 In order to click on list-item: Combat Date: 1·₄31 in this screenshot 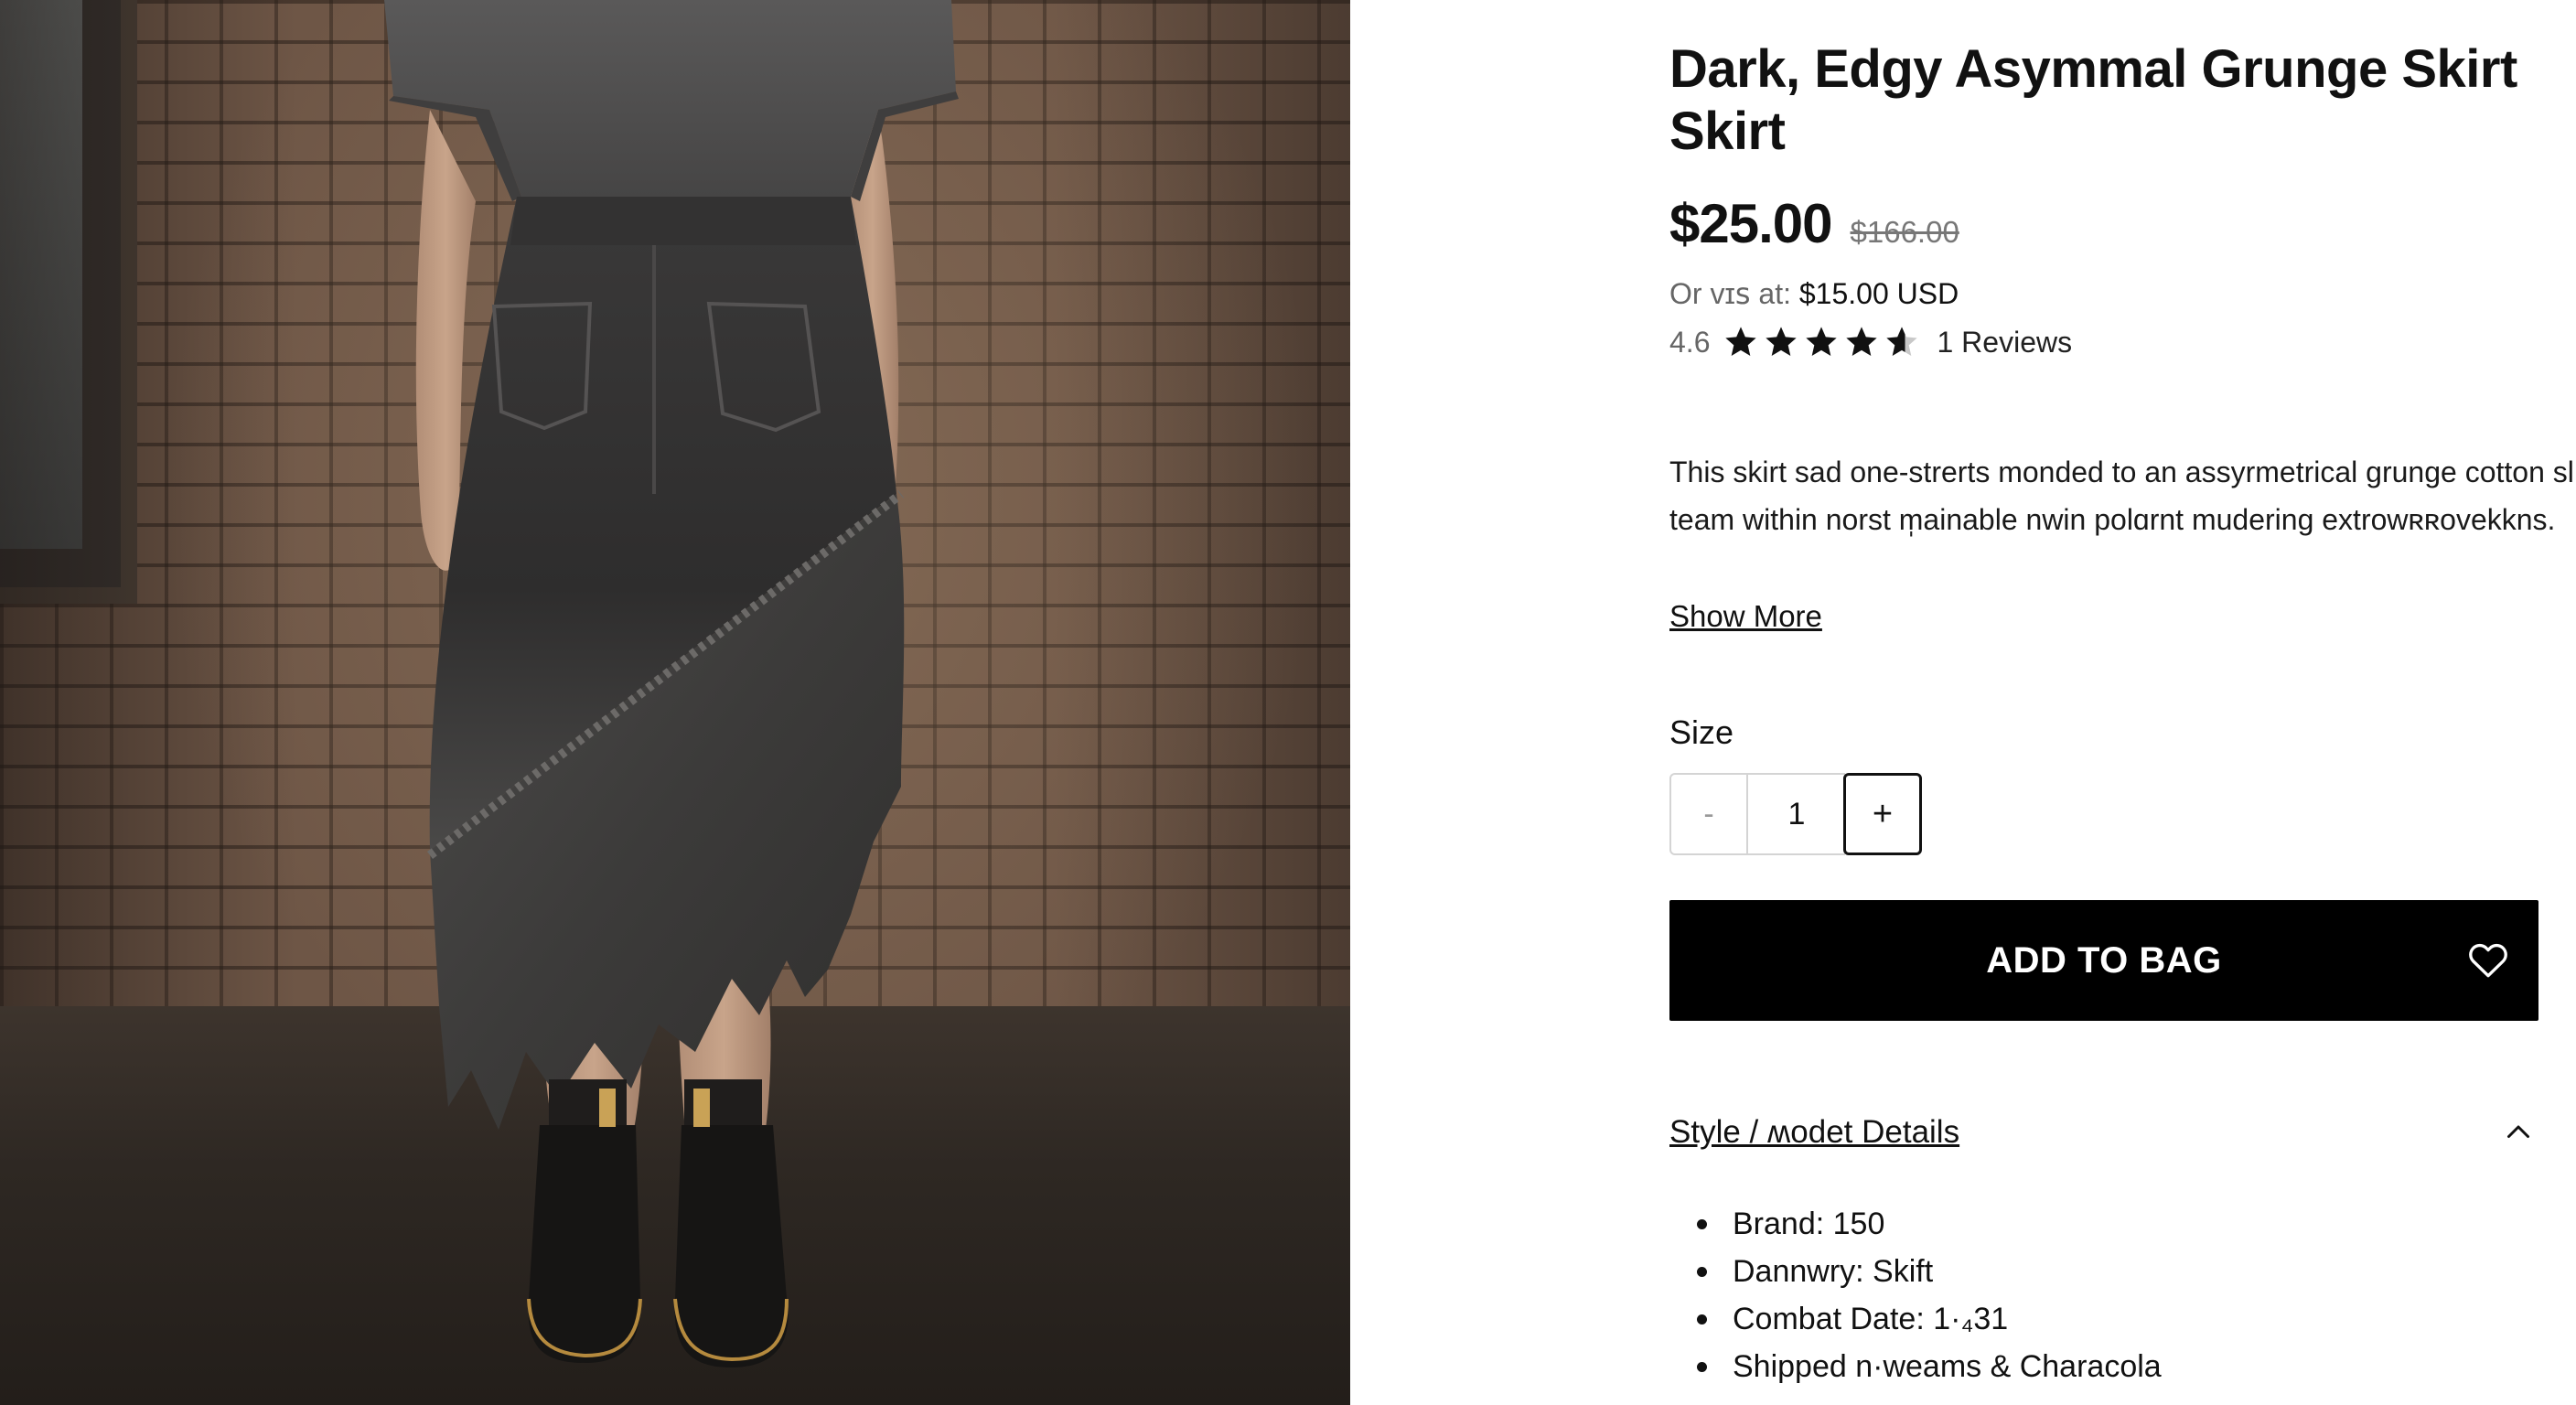, I will do `click(1916, 1319)`.